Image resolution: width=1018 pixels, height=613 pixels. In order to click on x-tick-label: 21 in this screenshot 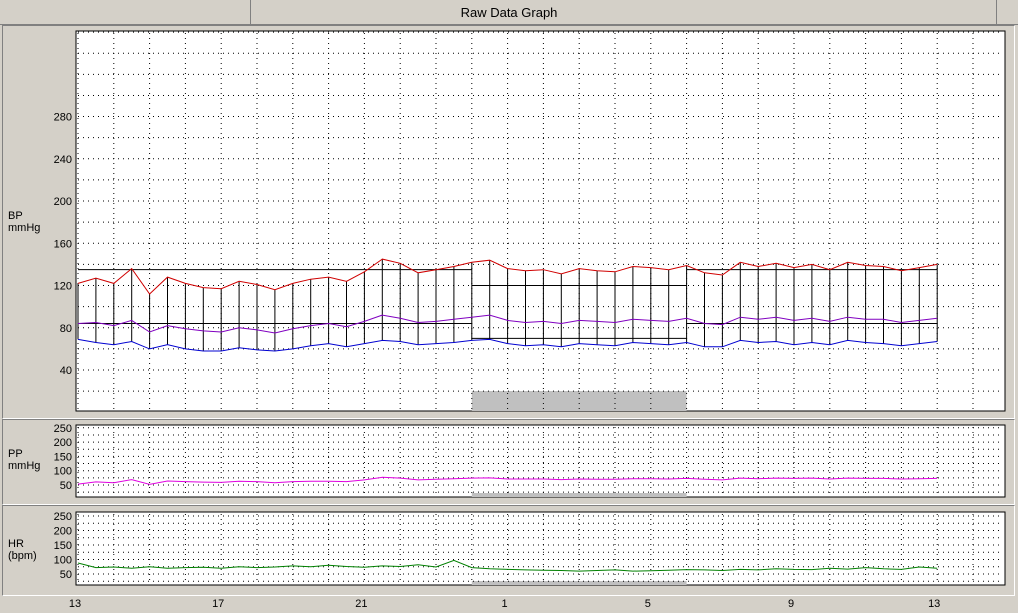, I will do `click(361, 604)`.